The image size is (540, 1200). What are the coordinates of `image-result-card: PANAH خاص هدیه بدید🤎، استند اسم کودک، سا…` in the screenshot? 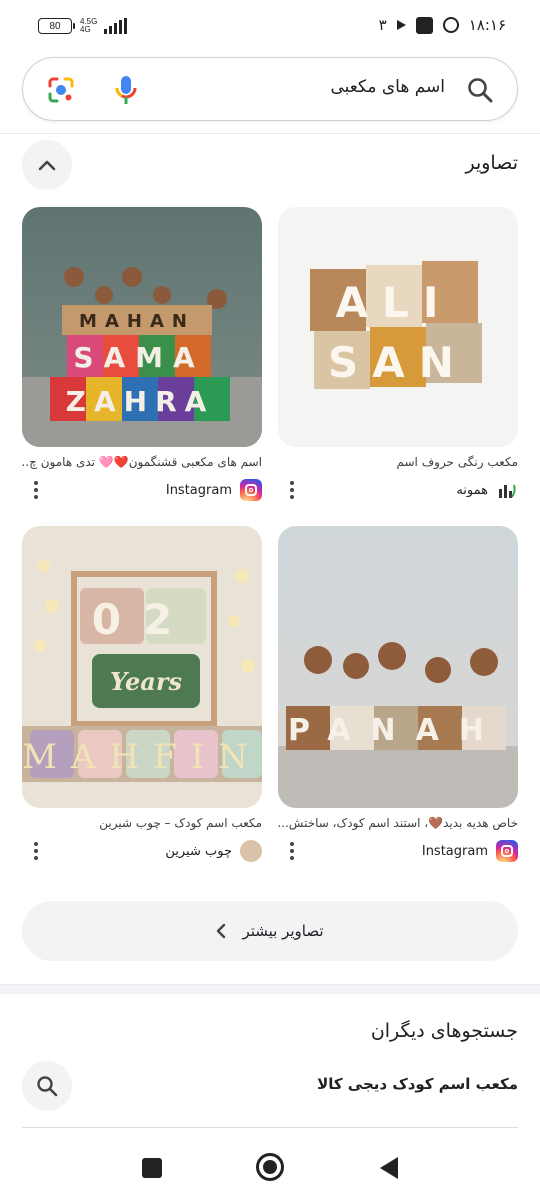 It's located at (398, 695).